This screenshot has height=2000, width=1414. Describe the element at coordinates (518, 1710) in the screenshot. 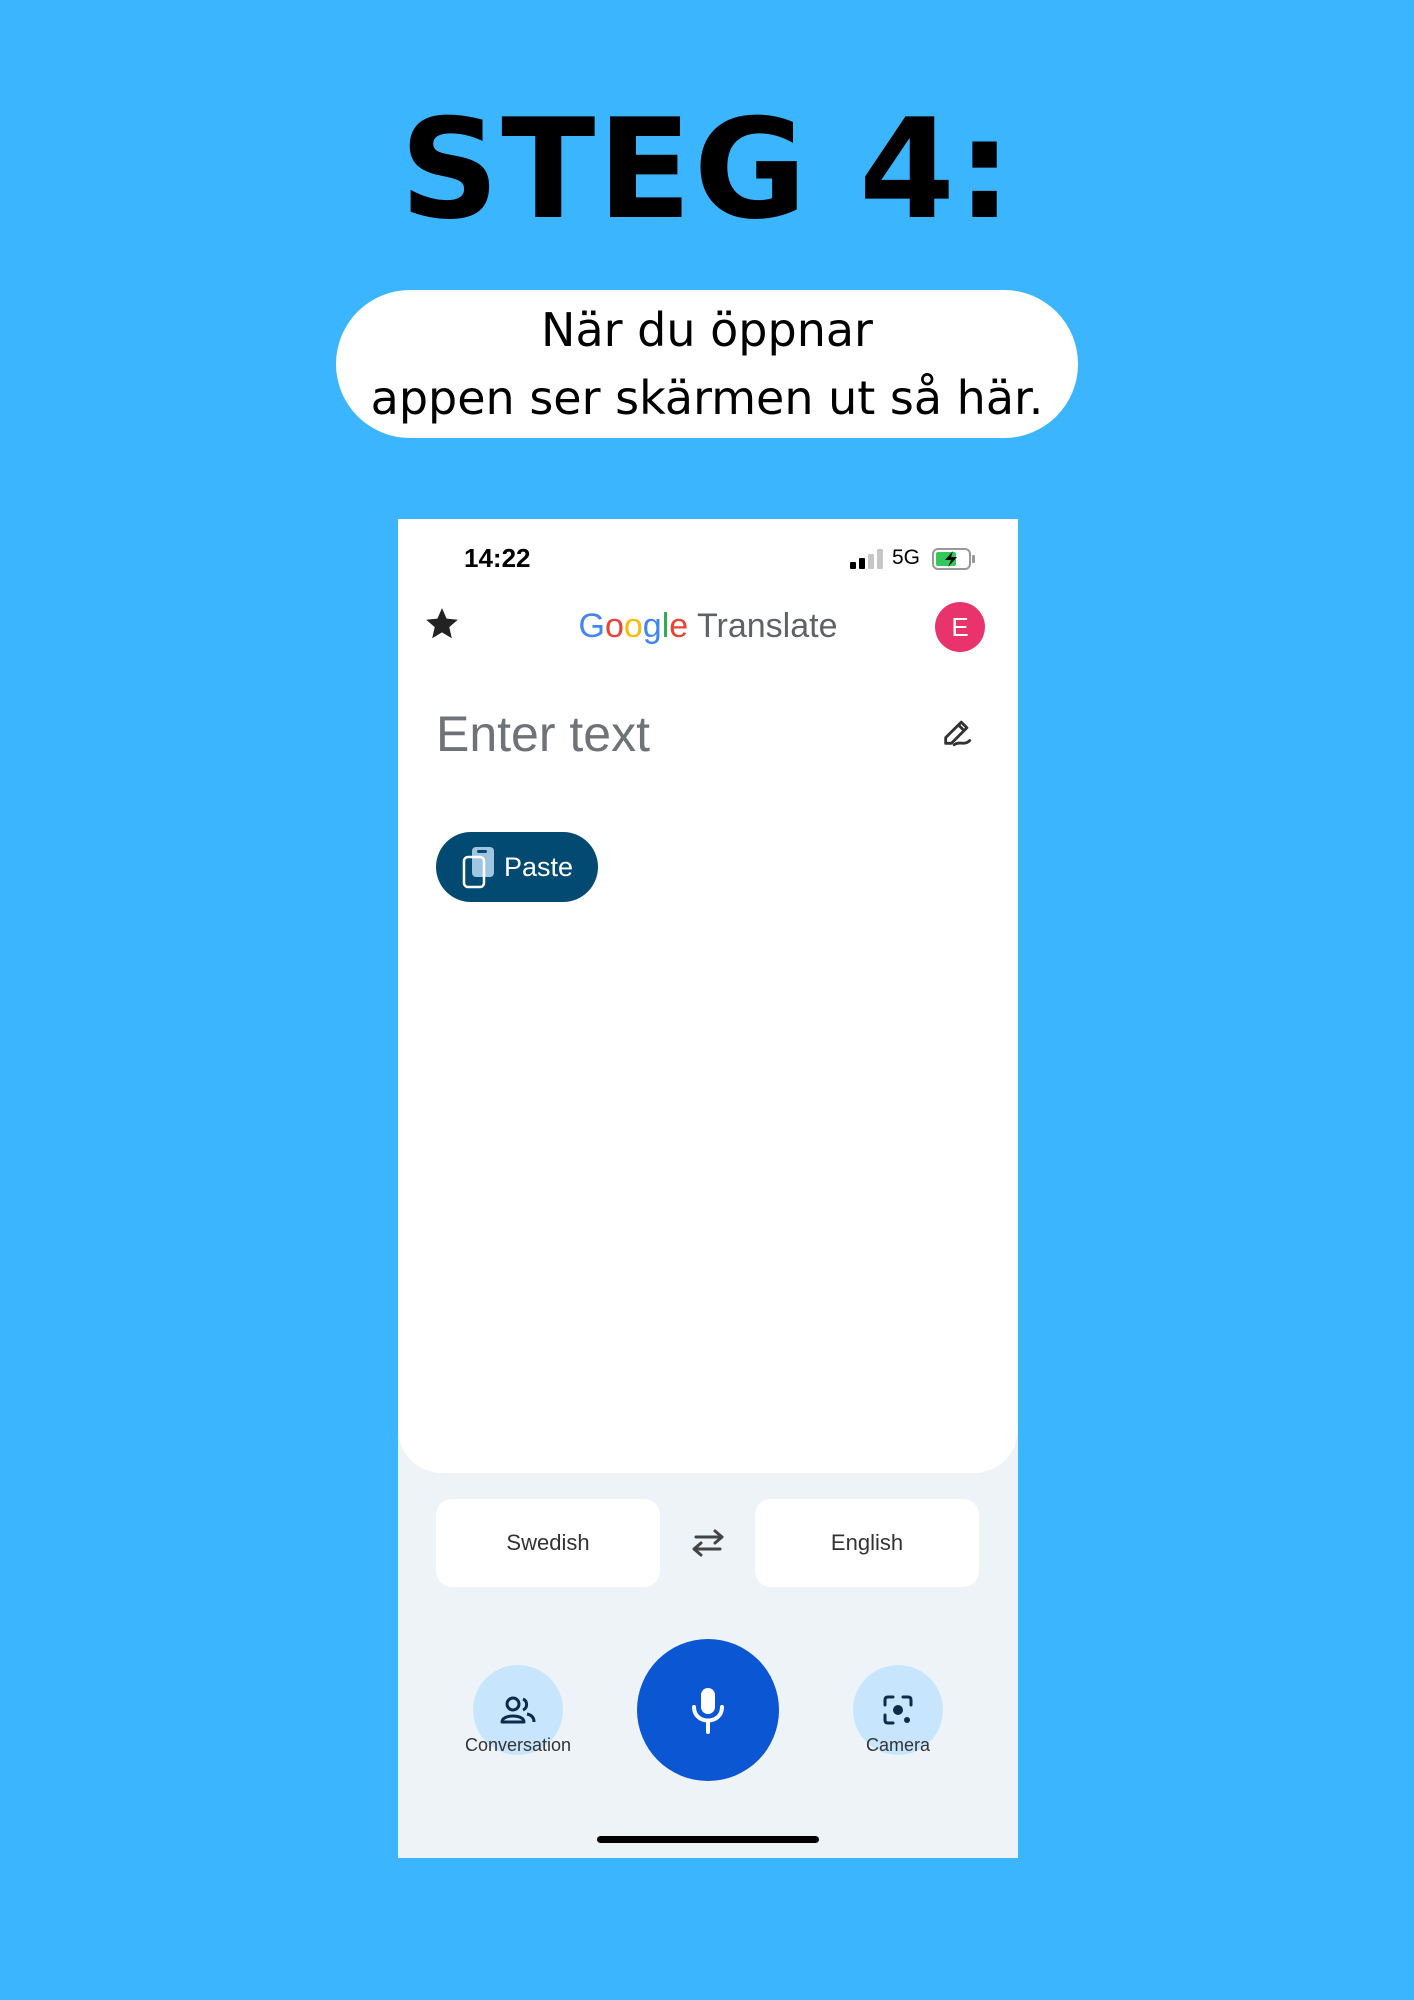

I see `people-icon` at that location.